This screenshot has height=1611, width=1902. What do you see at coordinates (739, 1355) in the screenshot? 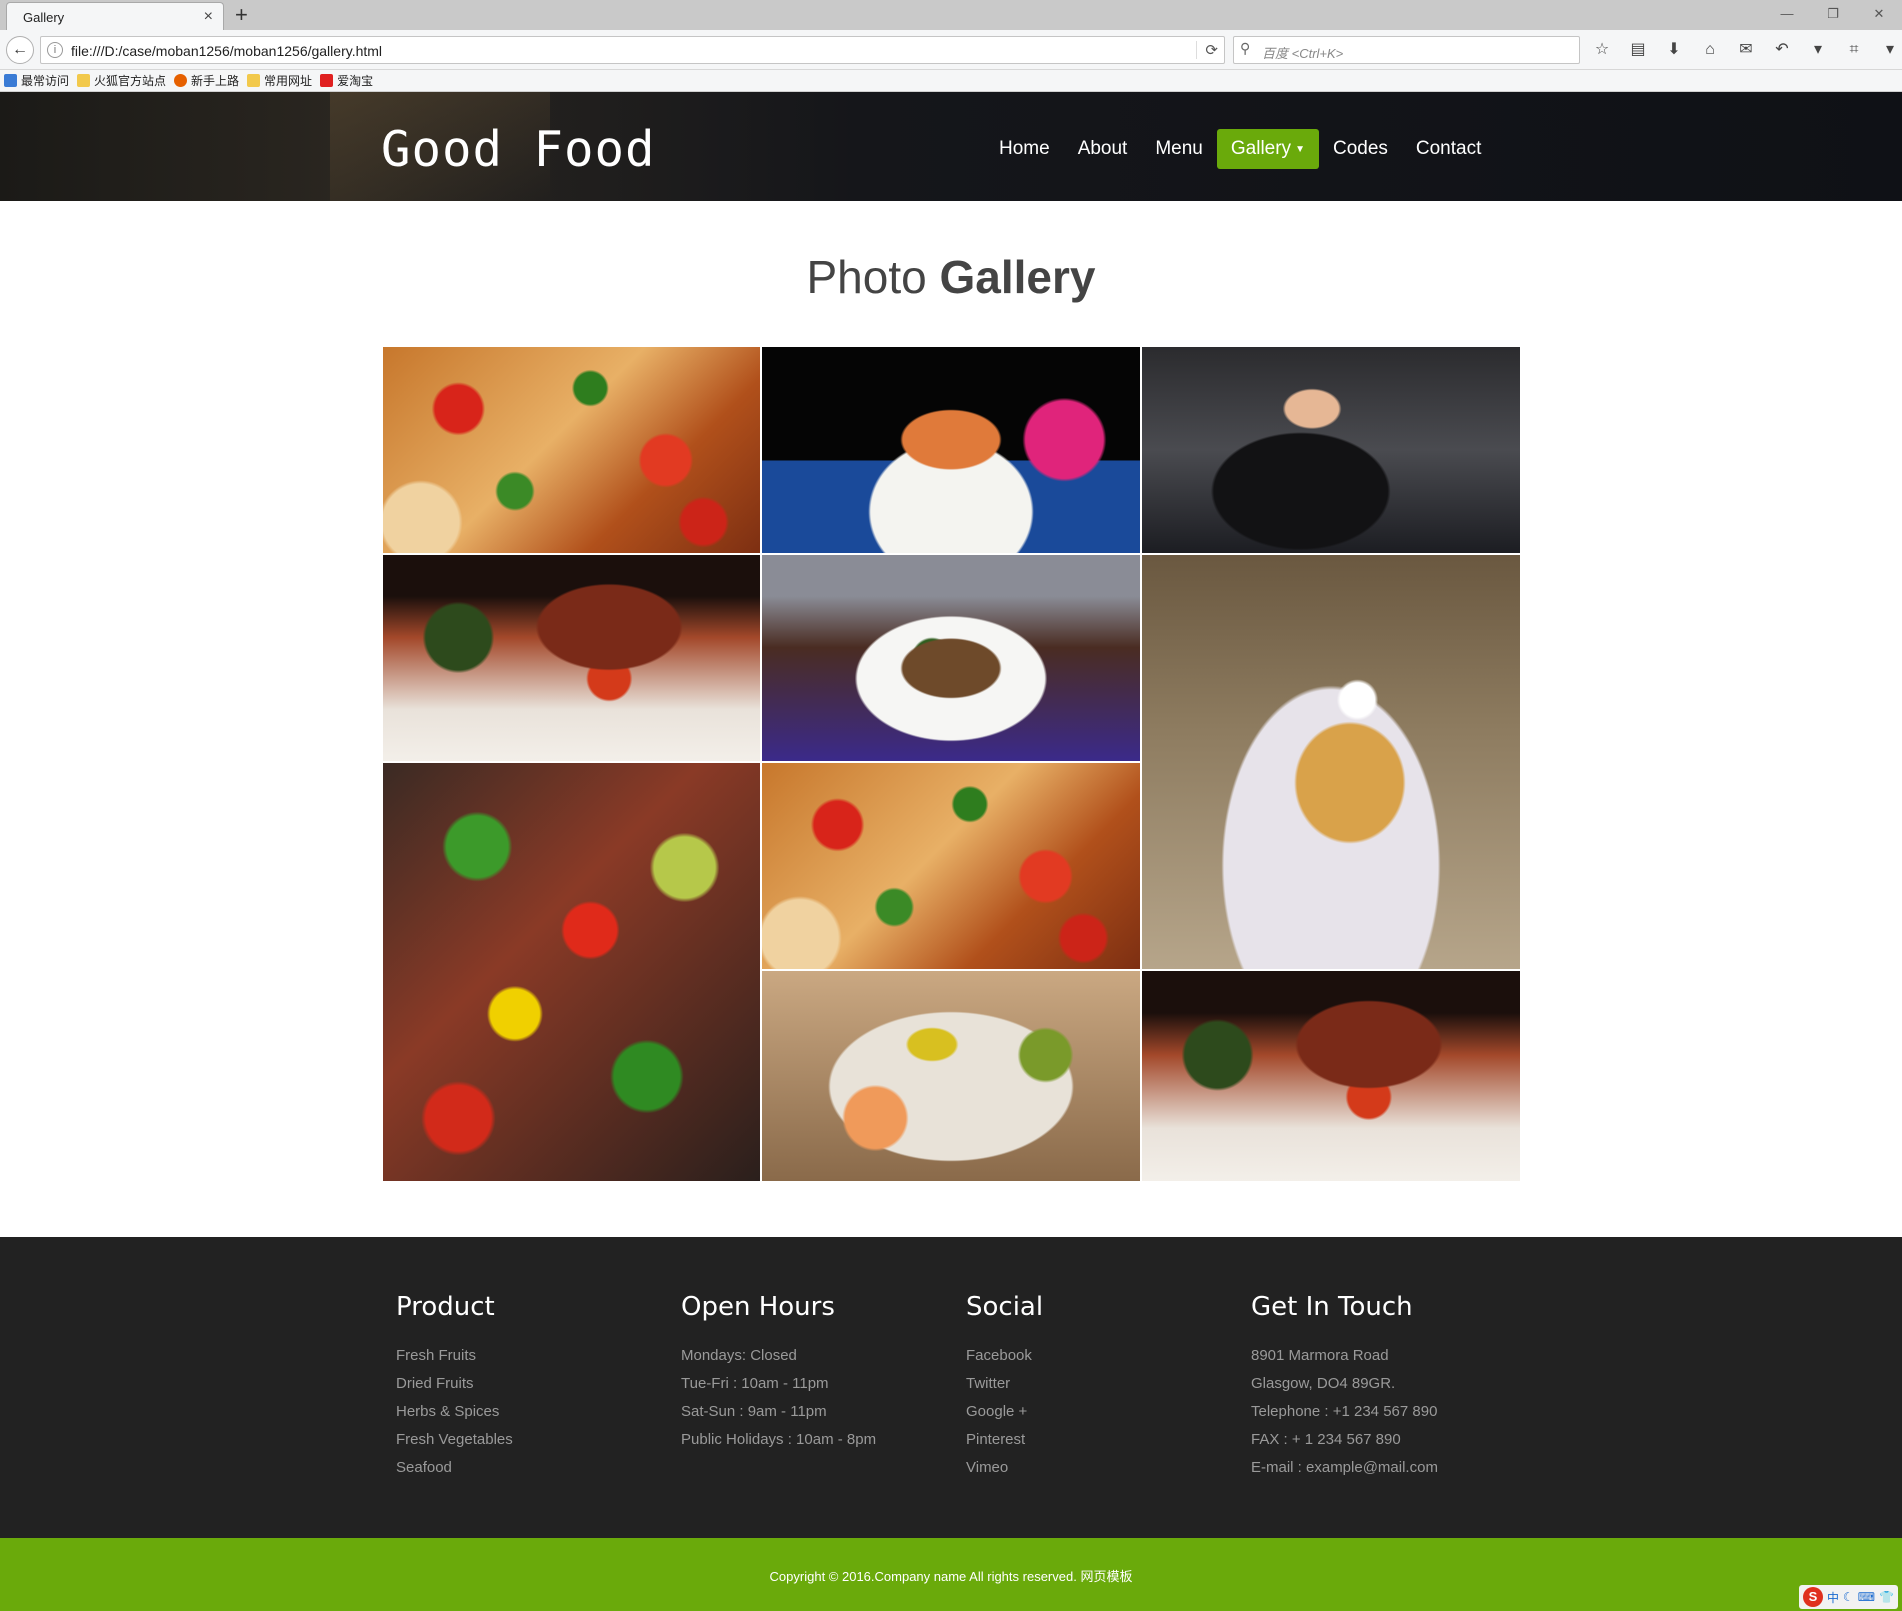
I see `hours-item: Mondays: Closed` at bounding box center [739, 1355].